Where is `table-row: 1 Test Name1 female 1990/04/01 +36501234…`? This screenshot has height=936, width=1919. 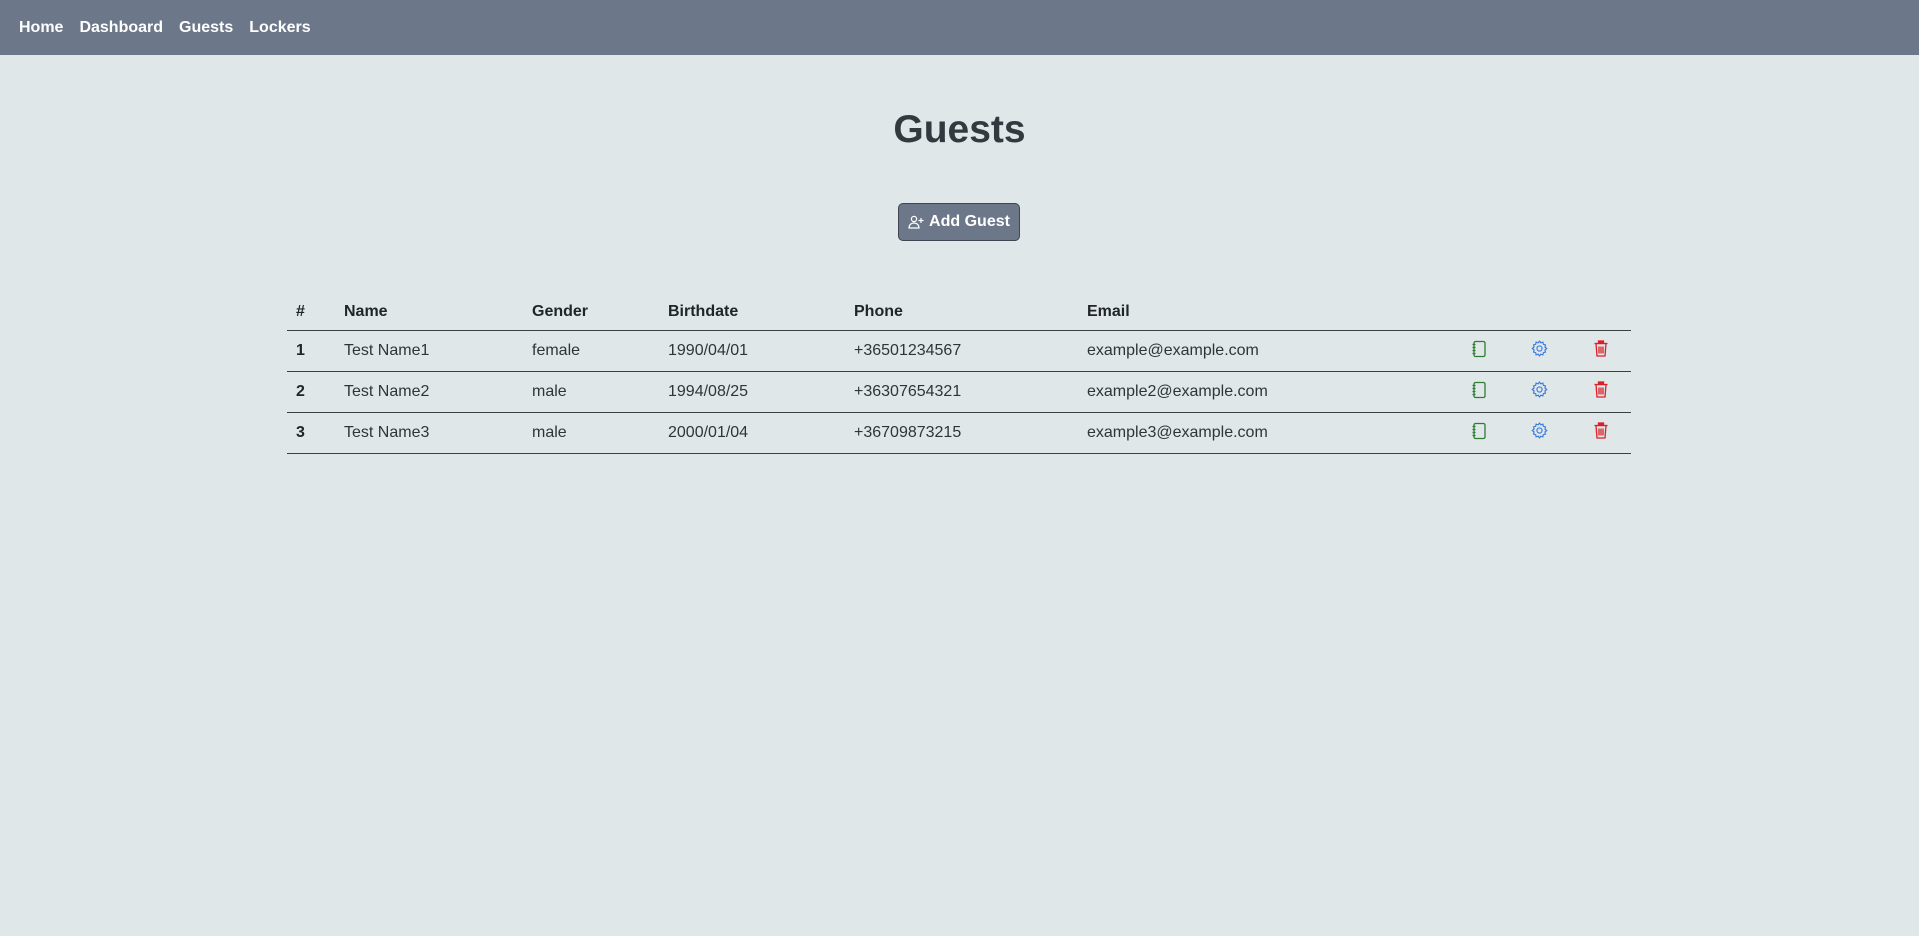
table-row: 1 Test Name1 female 1990/04/01 +36501234… is located at coordinates (959, 351).